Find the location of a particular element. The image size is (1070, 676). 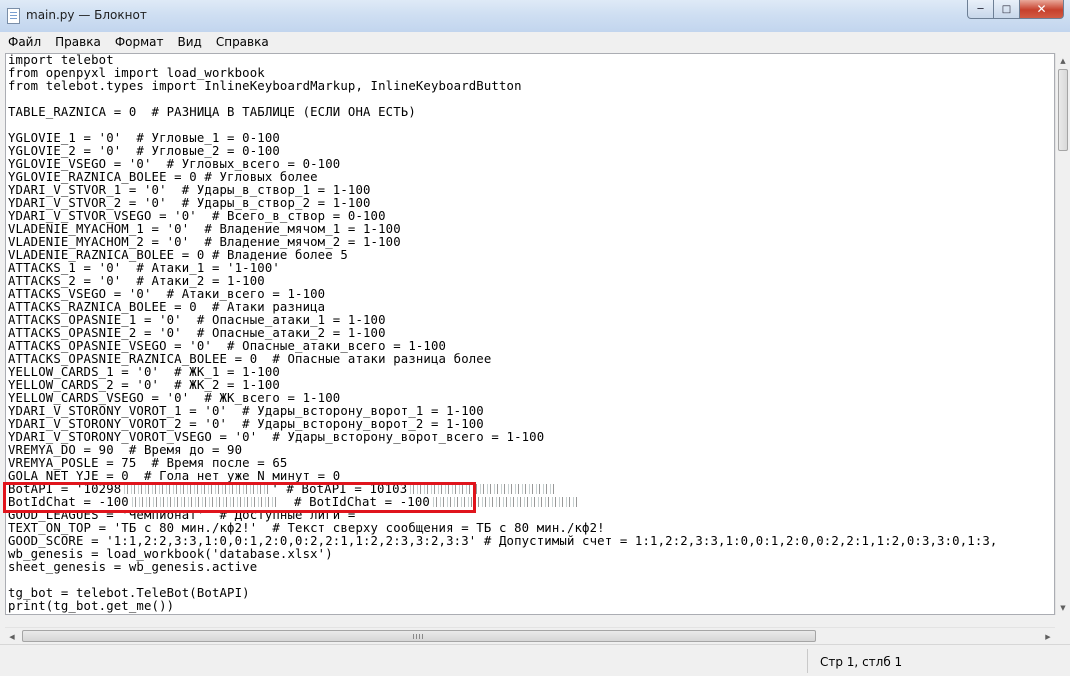

minimize-button: ─ is located at coordinates (980, 9).